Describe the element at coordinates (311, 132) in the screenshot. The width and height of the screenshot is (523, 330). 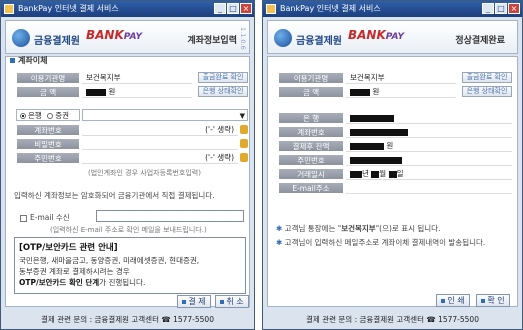
I see `account-label: 계좌번호` at that location.